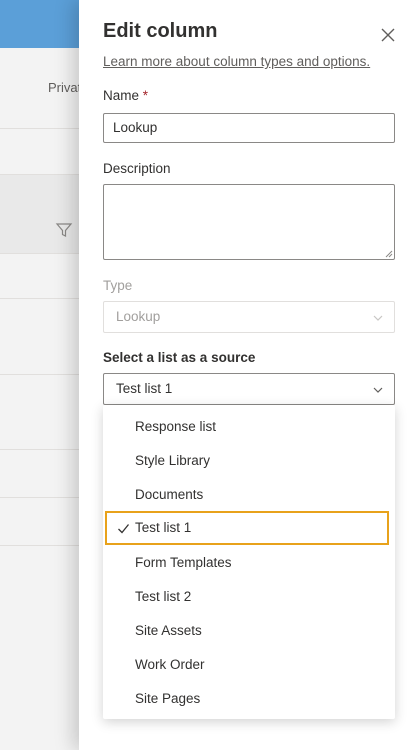  What do you see at coordinates (169, 494) in the screenshot?
I see `option-label: Documents` at bounding box center [169, 494].